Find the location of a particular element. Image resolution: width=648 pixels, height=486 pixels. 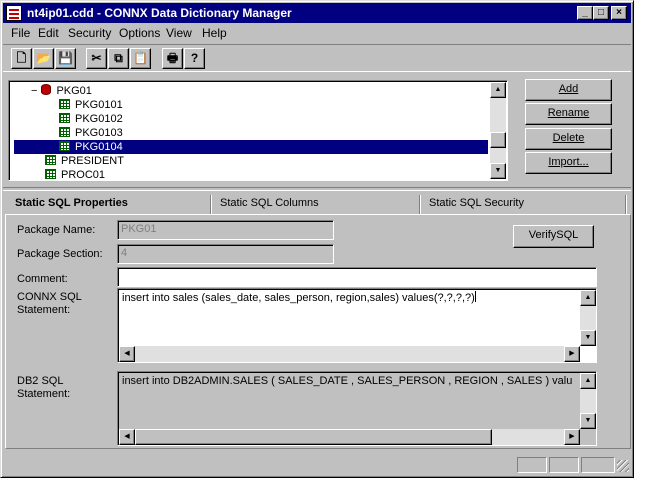

splitter is located at coordinates (317, 189).